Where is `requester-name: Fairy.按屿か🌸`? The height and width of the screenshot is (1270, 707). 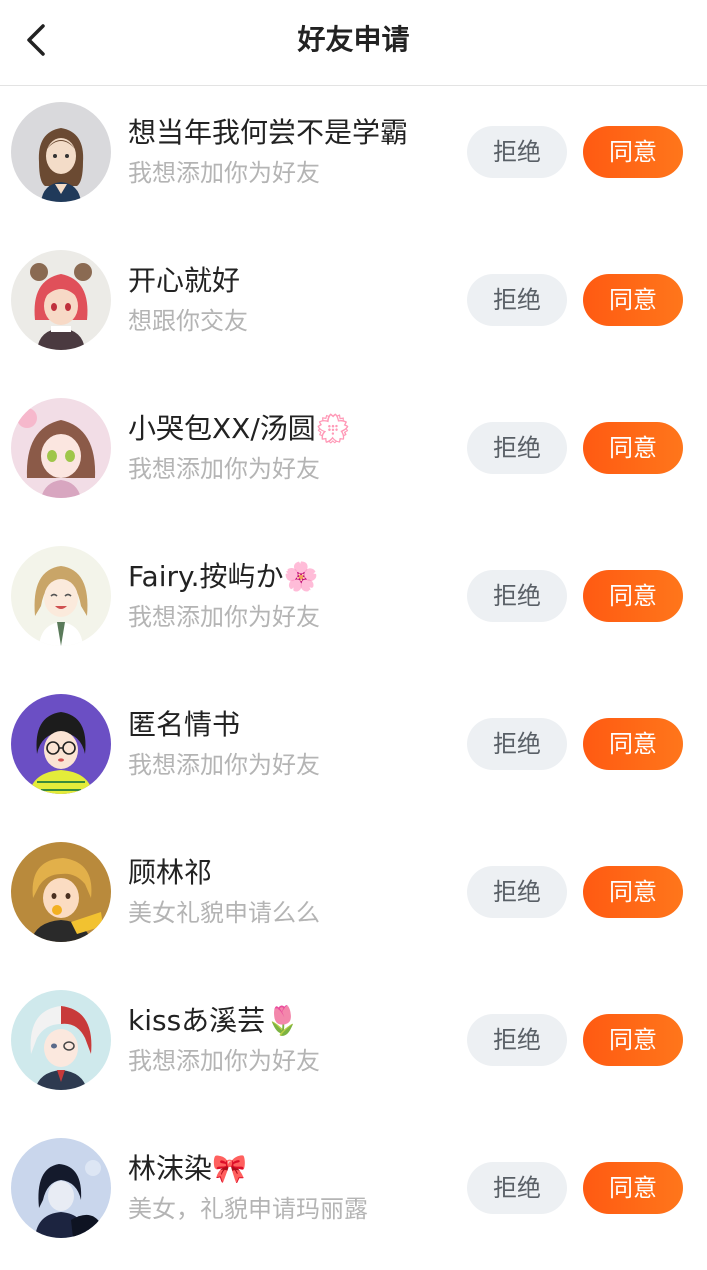
requester-name: Fairy.按屿か🌸 is located at coordinates (223, 576).